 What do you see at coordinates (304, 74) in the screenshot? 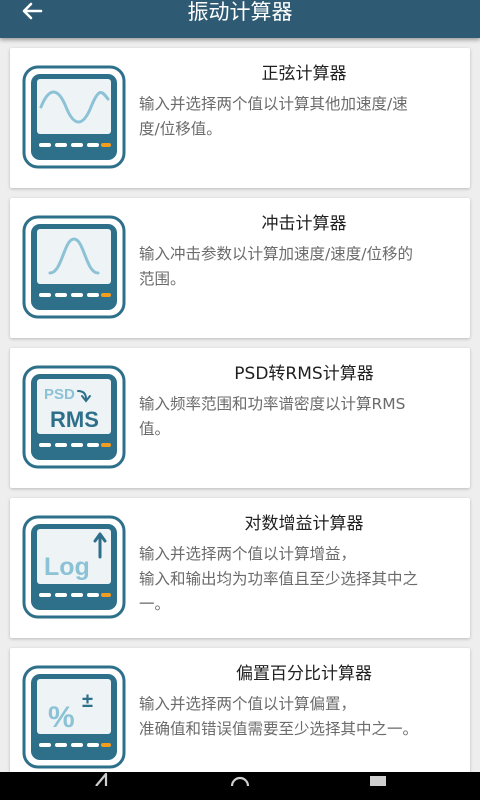
I see `card-title: 正弦计算器` at bounding box center [304, 74].